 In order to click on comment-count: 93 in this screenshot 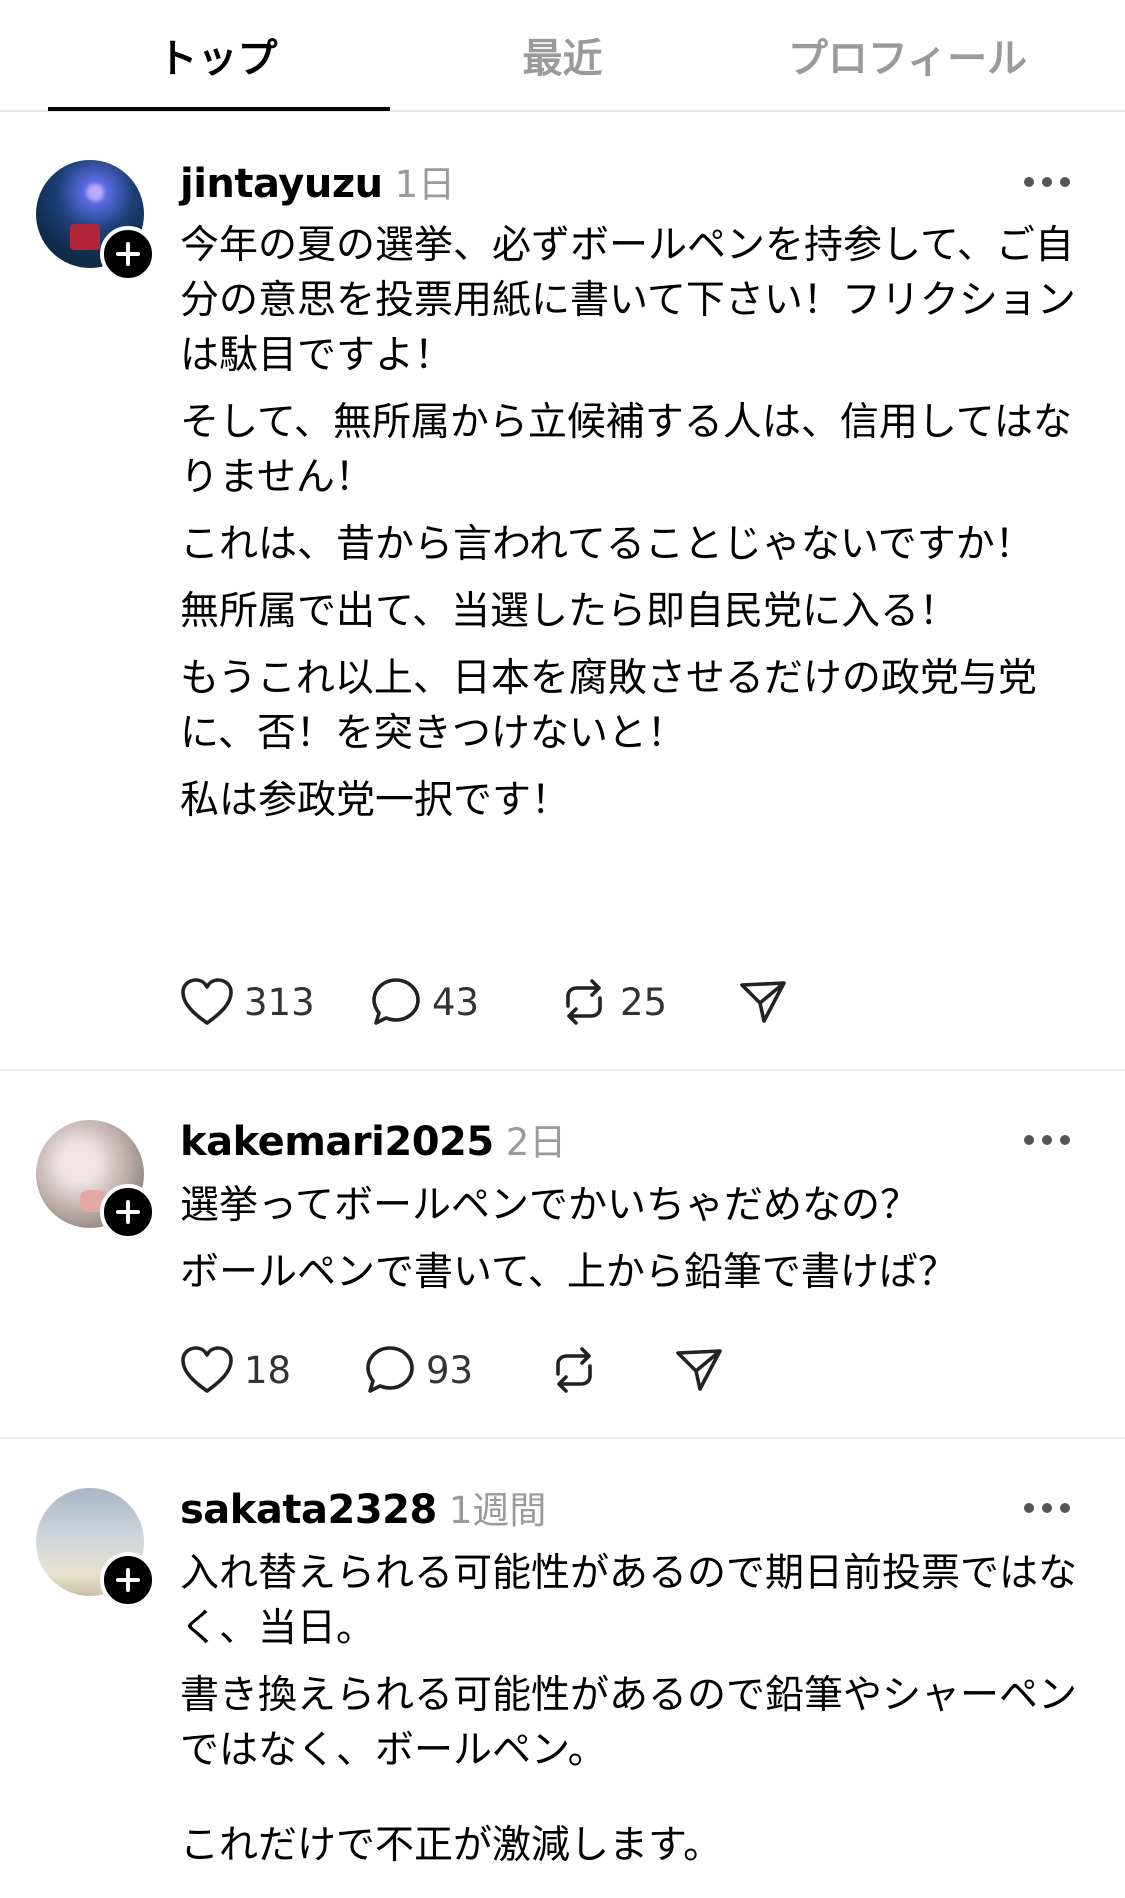, I will do `click(450, 1370)`.